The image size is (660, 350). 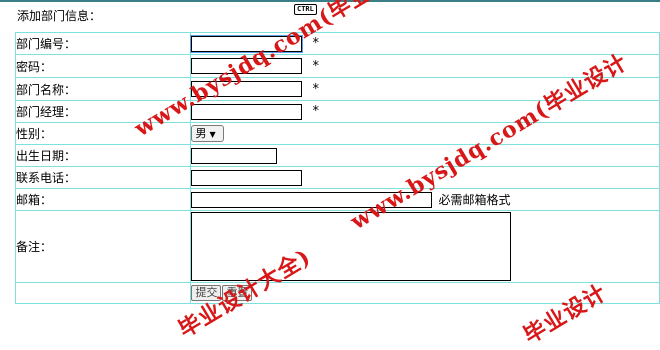 I want to click on form-row-password: 密码： *, so click(x=337, y=66).